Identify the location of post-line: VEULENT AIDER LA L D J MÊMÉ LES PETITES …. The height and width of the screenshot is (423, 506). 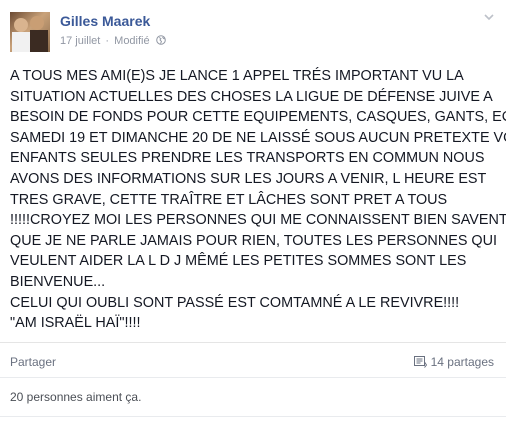
(238, 261).